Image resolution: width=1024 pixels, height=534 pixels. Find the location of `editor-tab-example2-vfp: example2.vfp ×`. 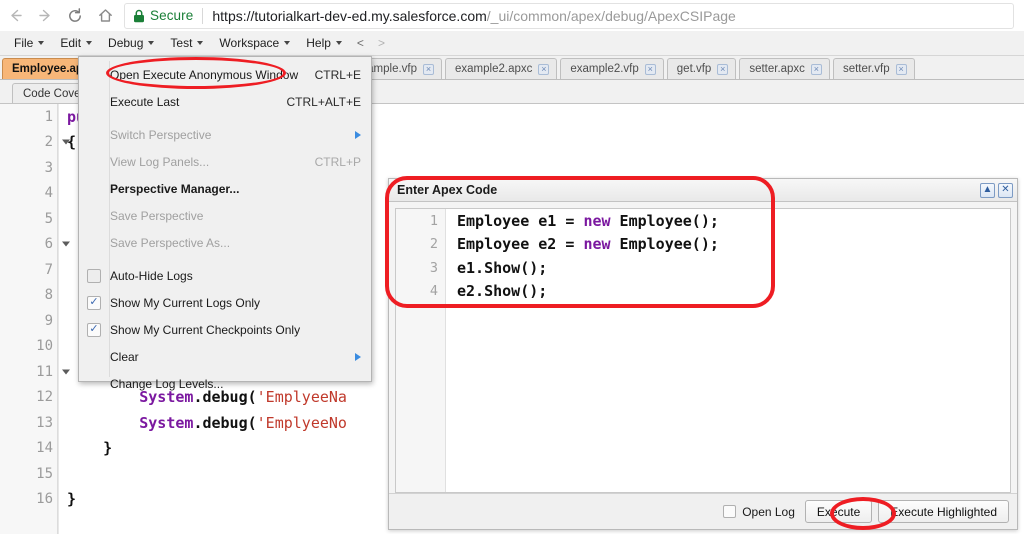

editor-tab-example2-vfp: example2.vfp × is located at coordinates (612, 68).